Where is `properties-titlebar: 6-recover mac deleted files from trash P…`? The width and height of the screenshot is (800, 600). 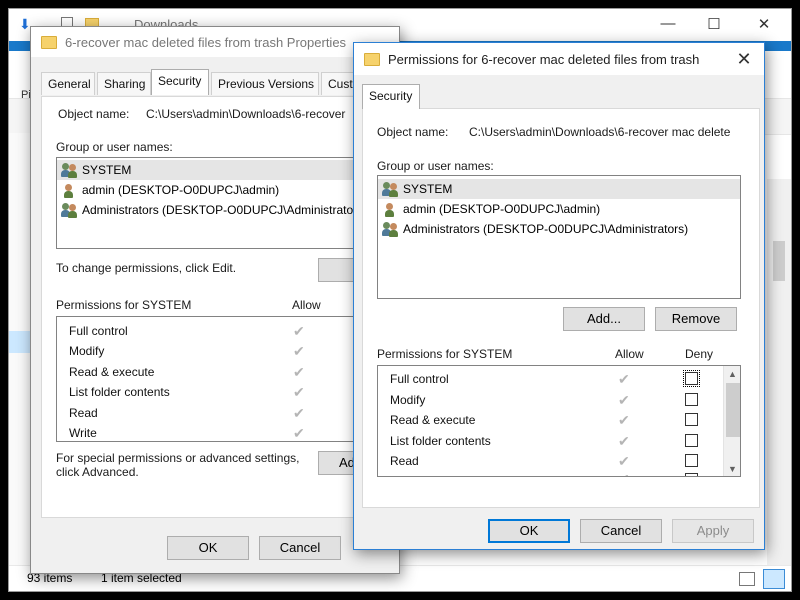 properties-titlebar: 6-recover mac deleted files from trash P… is located at coordinates (215, 42).